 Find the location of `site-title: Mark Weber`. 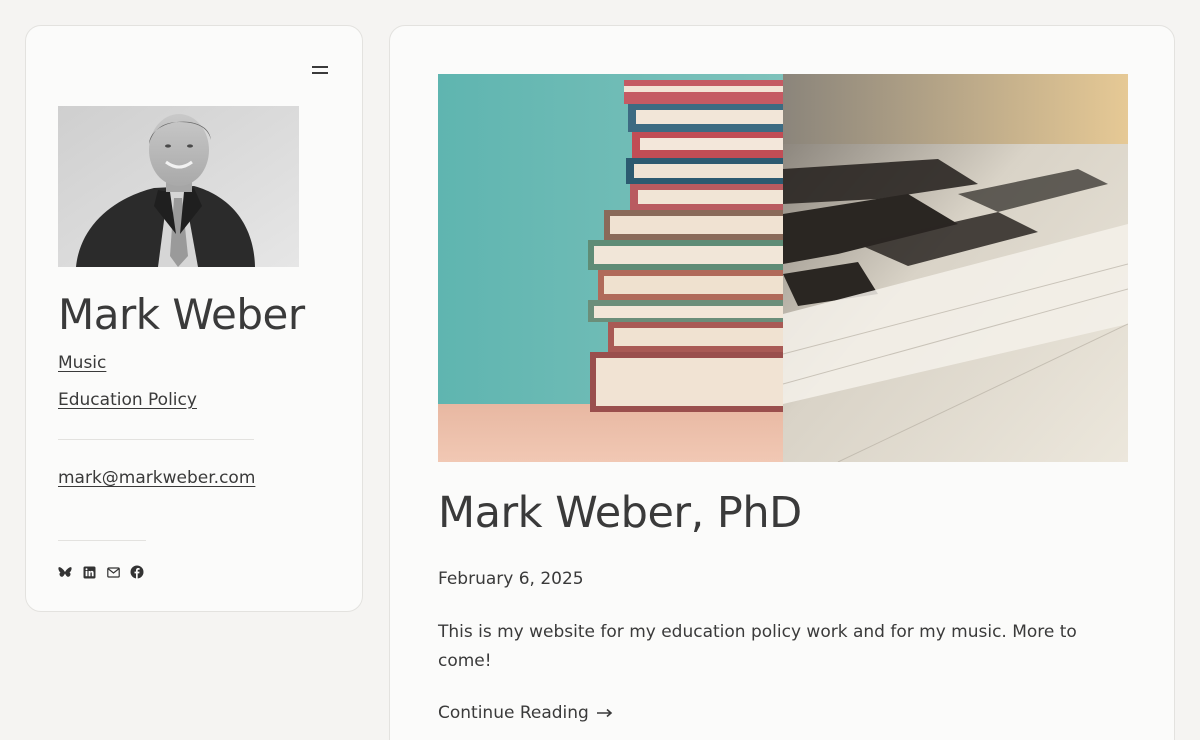

site-title: Mark Weber is located at coordinates (181, 314).